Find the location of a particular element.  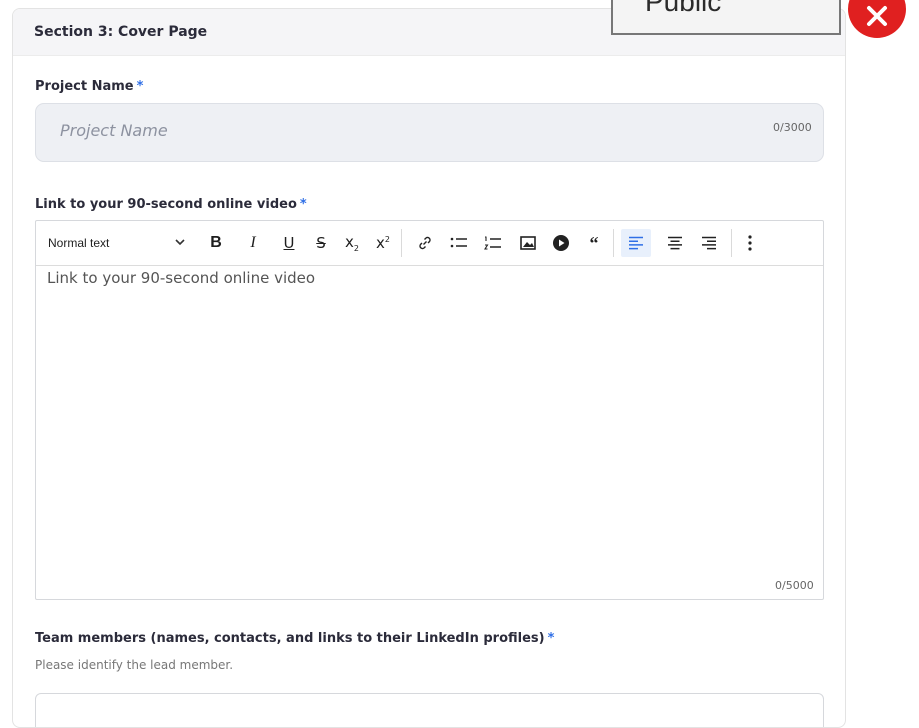

image-icon is located at coordinates (528, 243).